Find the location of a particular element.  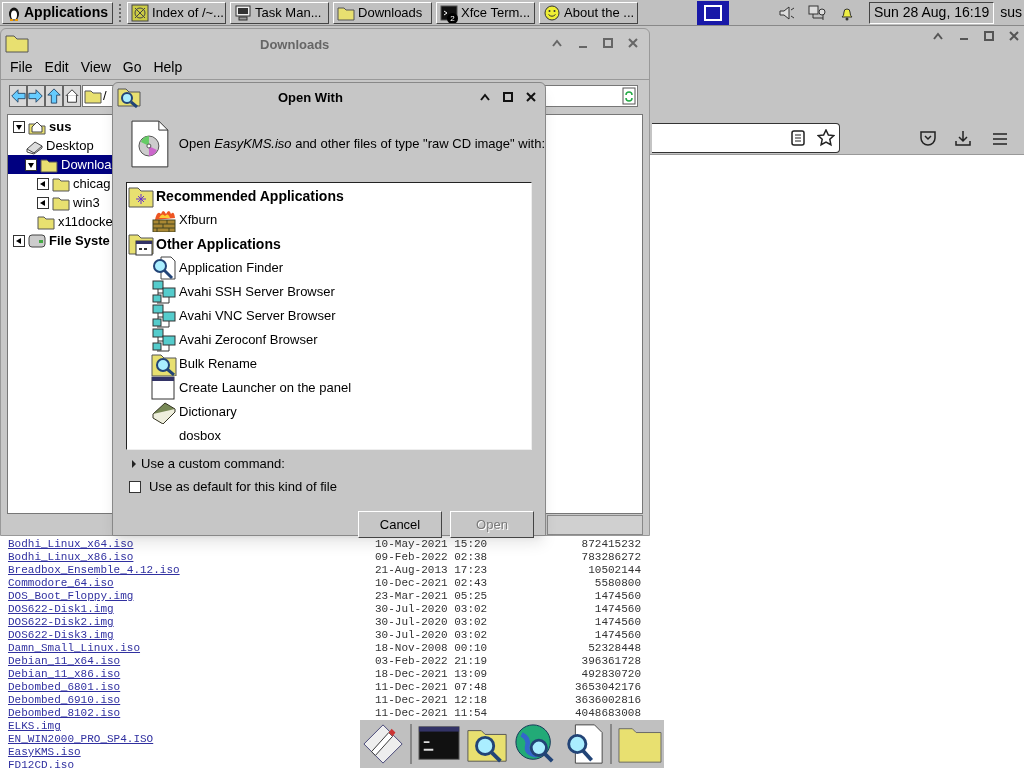

file-link: EasyKMS.iso is located at coordinates (44, 752).